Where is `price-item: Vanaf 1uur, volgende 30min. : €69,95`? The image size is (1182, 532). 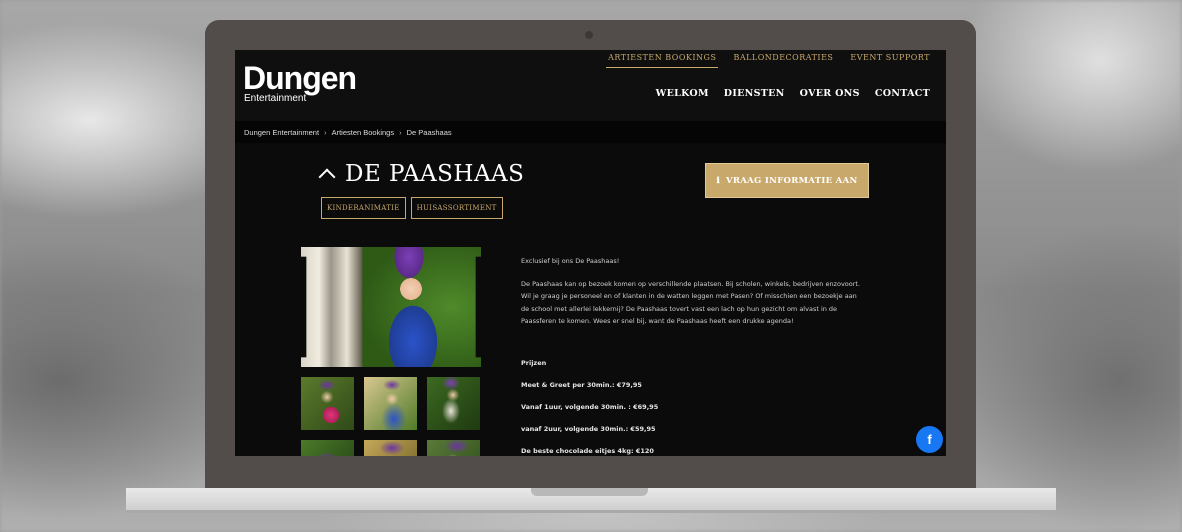 price-item: Vanaf 1uur, volgende 30min. : €69,95 is located at coordinates (590, 407).